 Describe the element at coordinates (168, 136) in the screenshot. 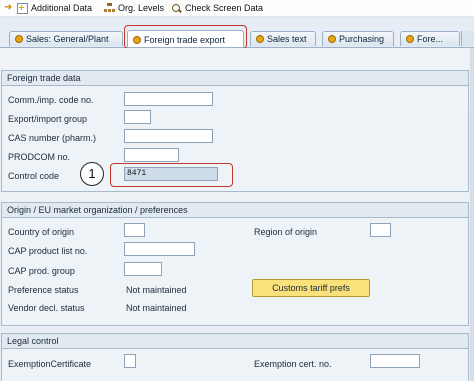

I see `cas-number-field` at that location.